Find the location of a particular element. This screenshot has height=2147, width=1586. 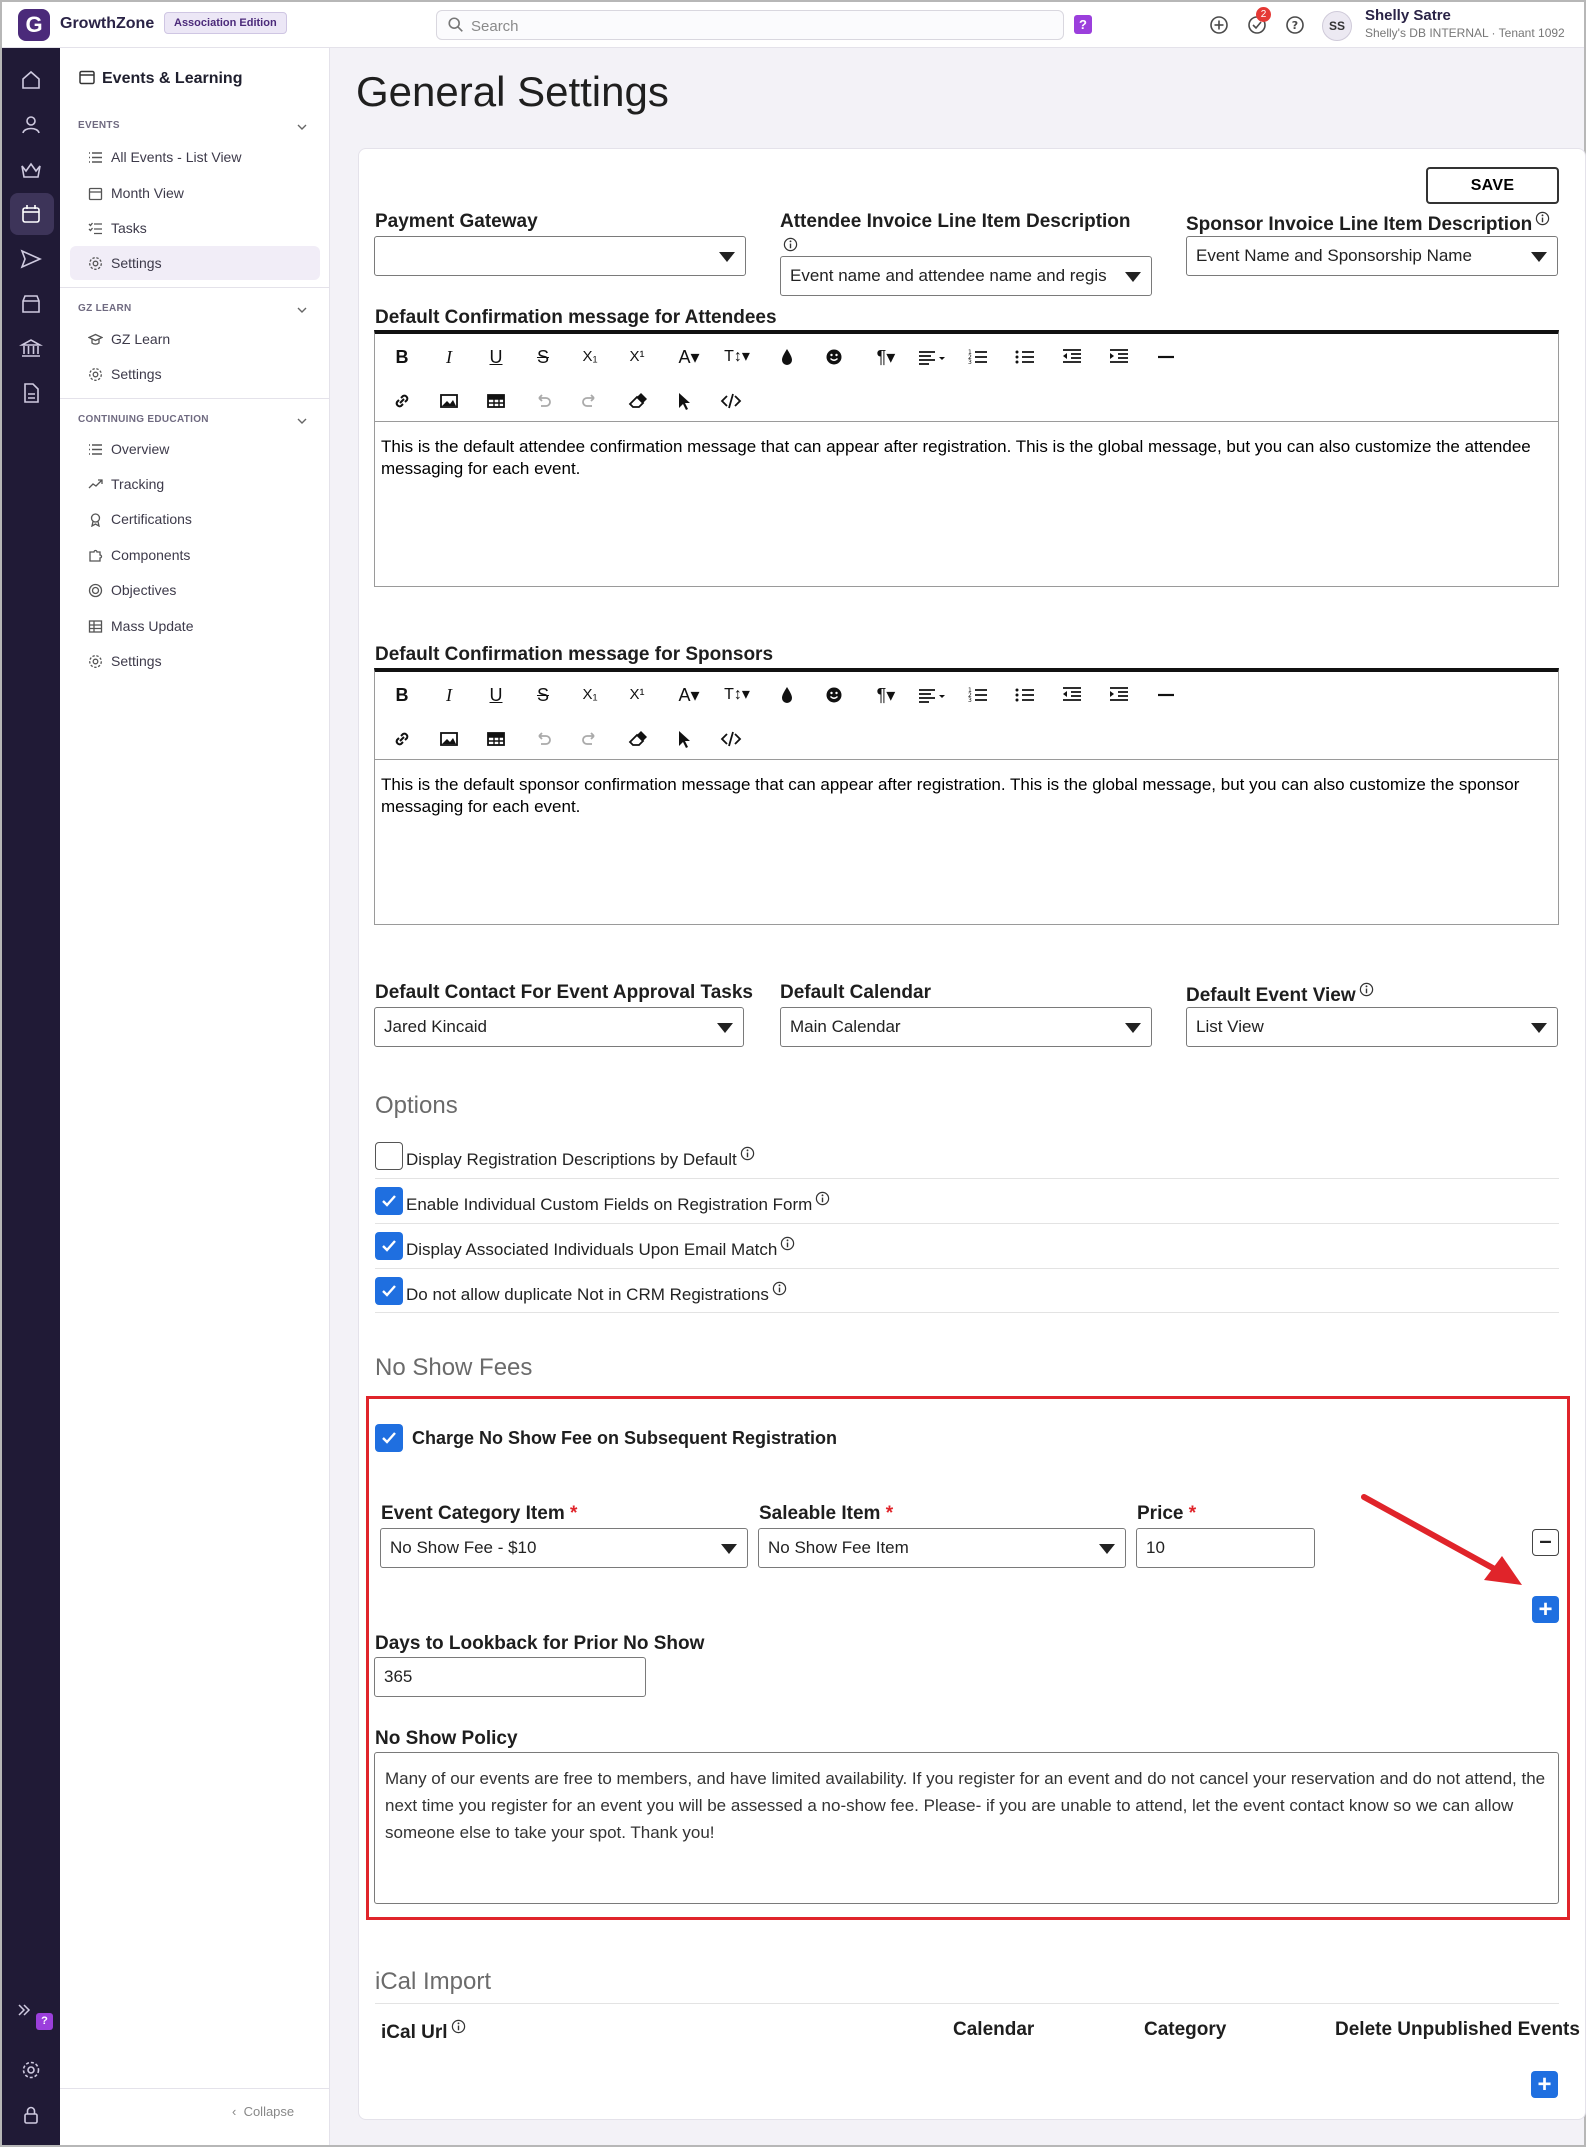

option-checkbox-associated-individuals is located at coordinates (389, 1246).